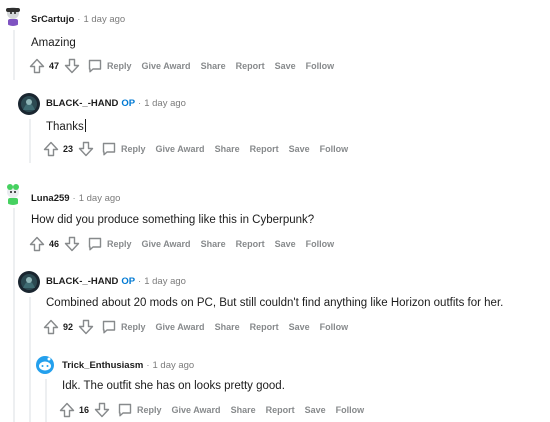 The image size is (550, 422). I want to click on author-name: SrCartujo, so click(52, 19).